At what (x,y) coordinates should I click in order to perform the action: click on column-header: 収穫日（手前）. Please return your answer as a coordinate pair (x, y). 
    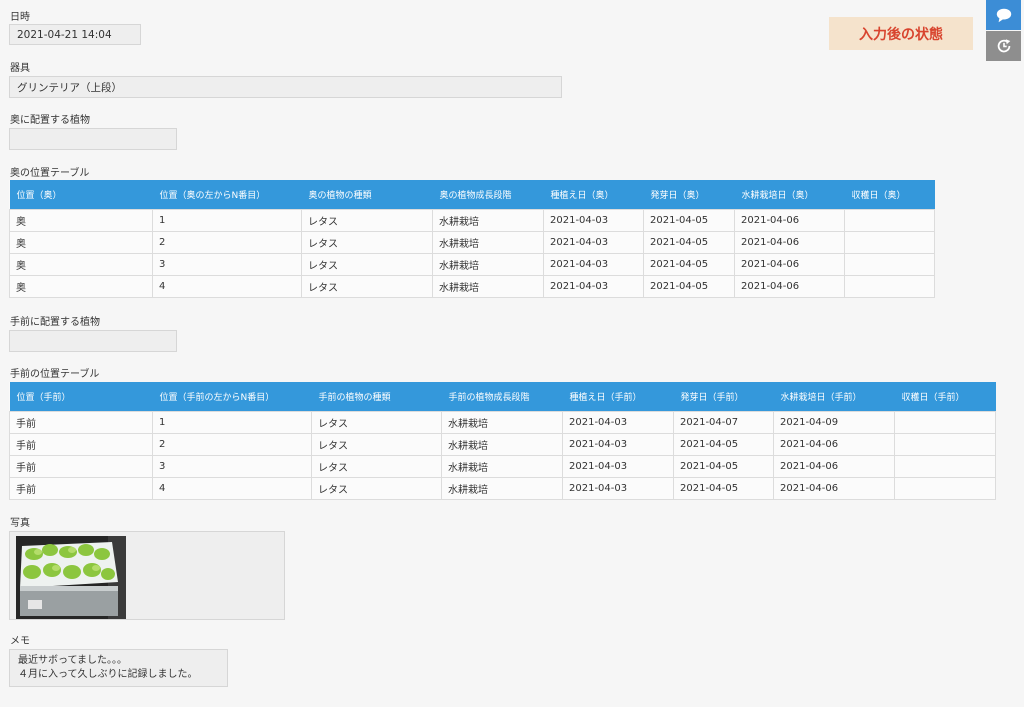
    Looking at the image, I should click on (945, 397).